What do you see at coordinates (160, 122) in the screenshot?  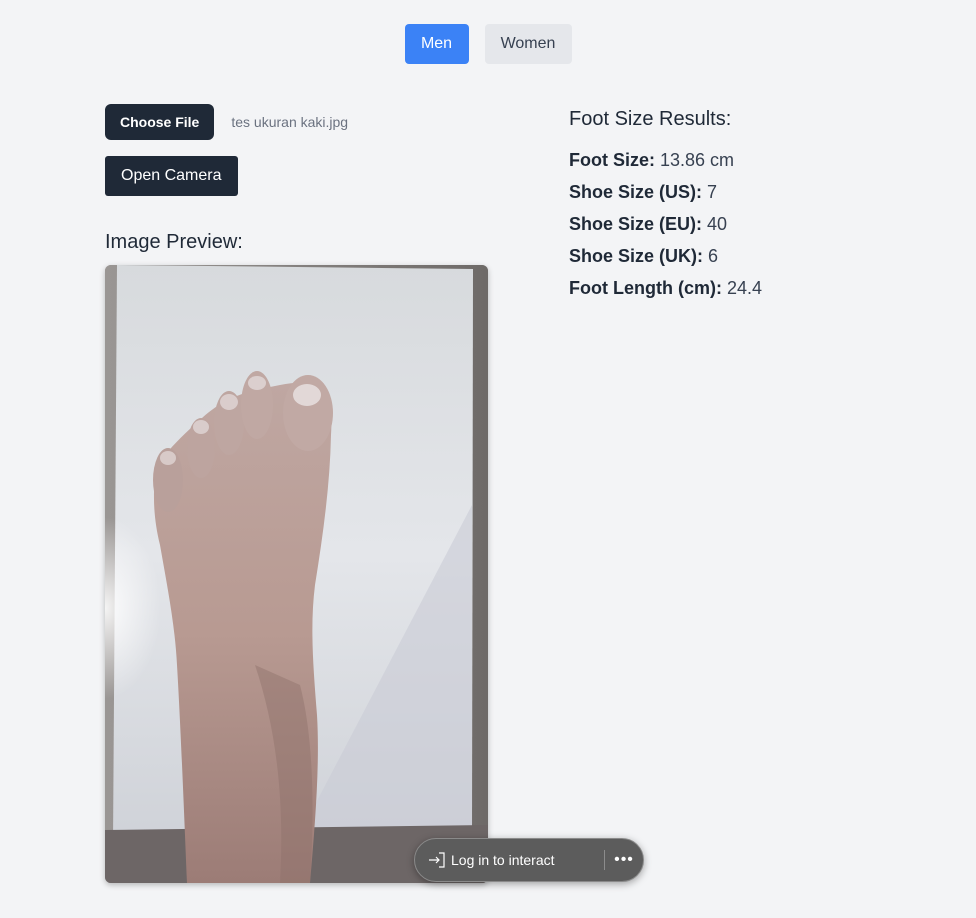 I see `choose-file-button: Choose File` at bounding box center [160, 122].